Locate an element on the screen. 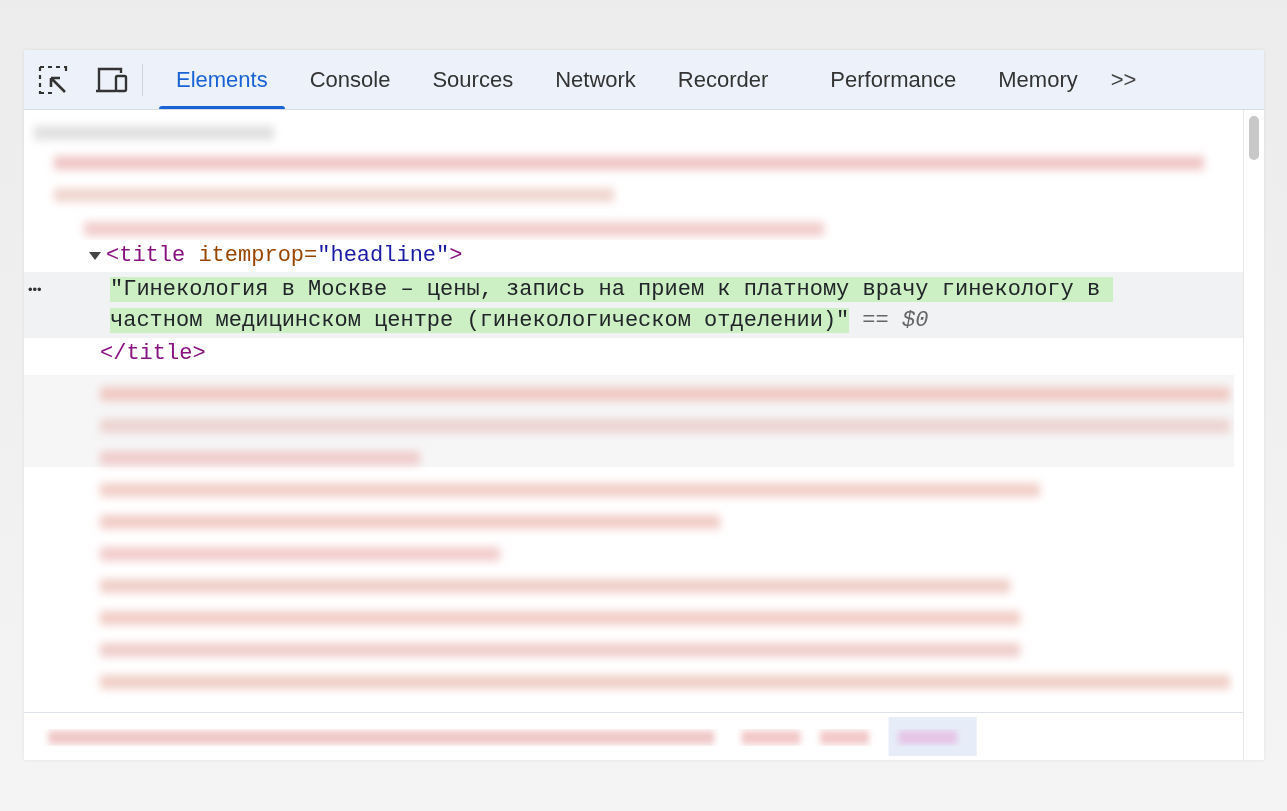 The width and height of the screenshot is (1287, 811). tab: Memory is located at coordinates (1038, 79).